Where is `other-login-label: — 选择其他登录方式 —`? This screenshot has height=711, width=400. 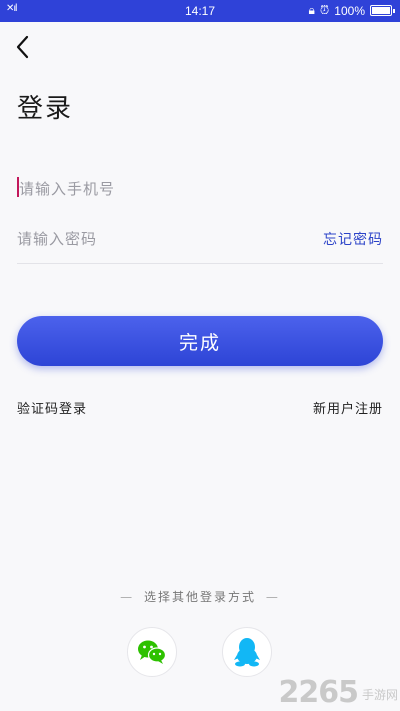
other-login-label: — 选择其他登录方式 — is located at coordinates (200, 596).